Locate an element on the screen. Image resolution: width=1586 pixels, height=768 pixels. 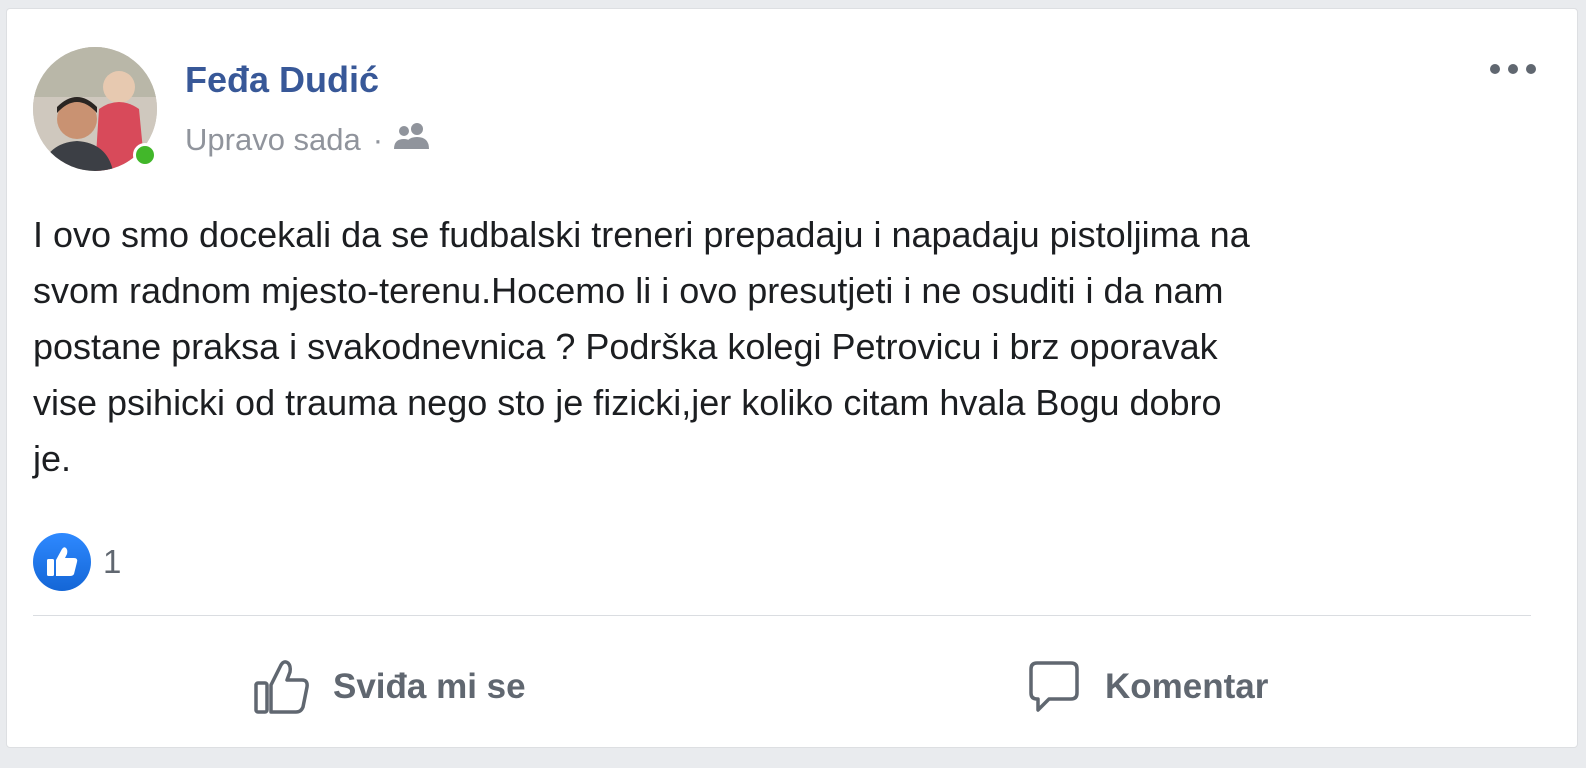
like-button: Sviđa mi se is located at coordinates (389, 687).